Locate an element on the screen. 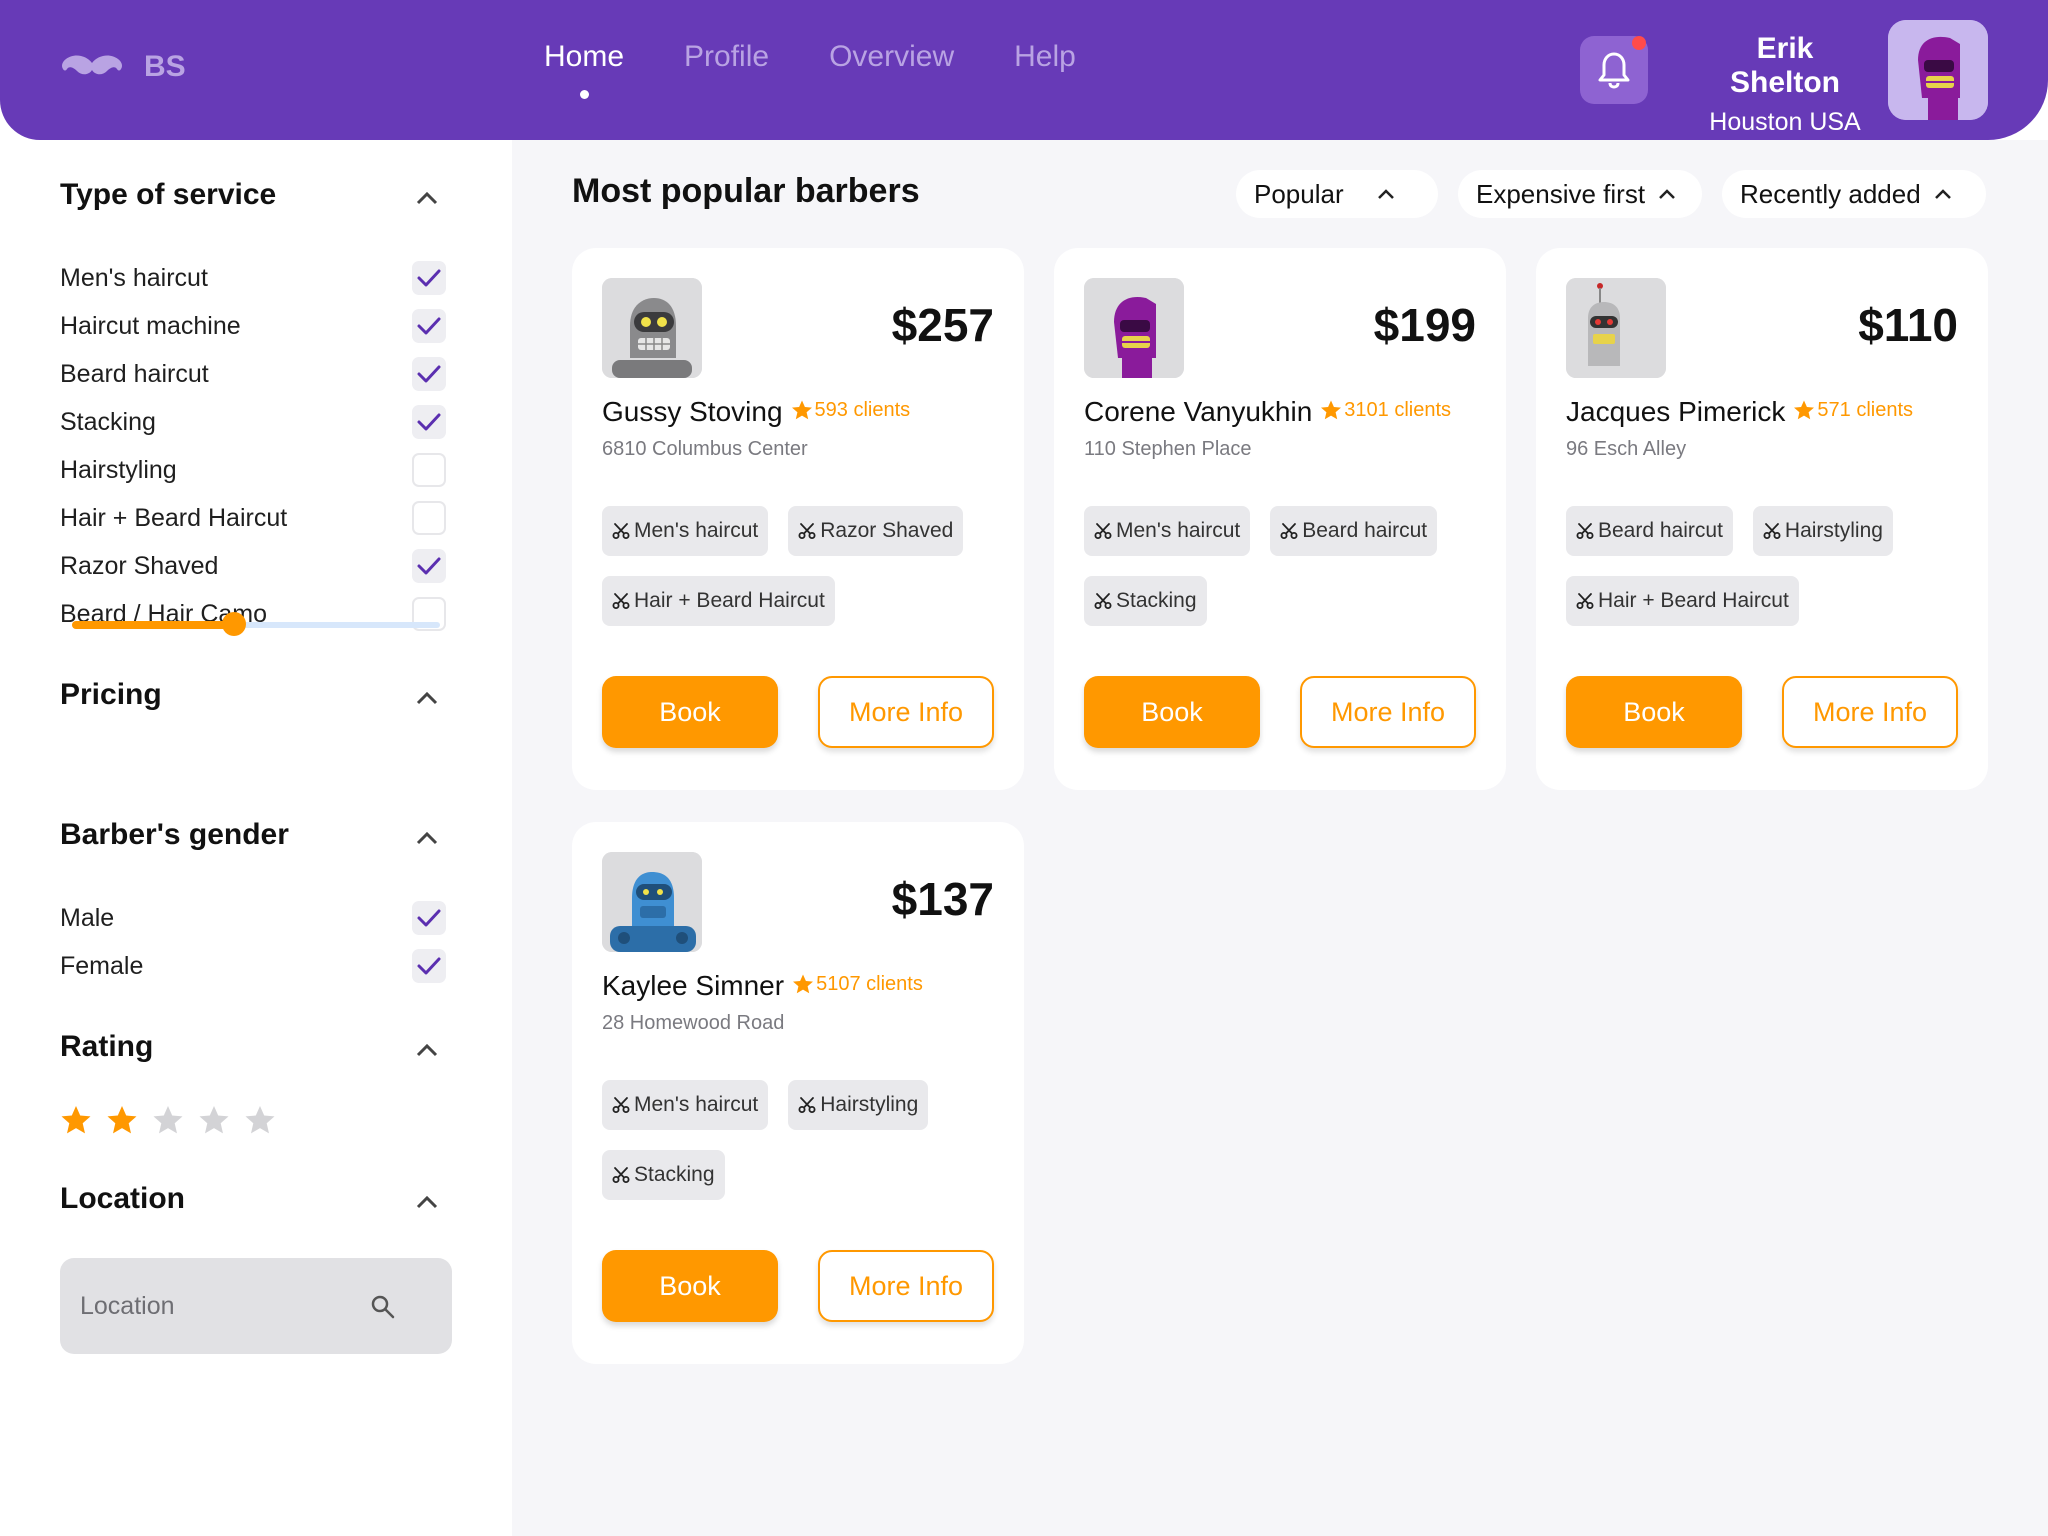 The height and width of the screenshot is (1536, 2048). nav-help: Help is located at coordinates (1045, 57).